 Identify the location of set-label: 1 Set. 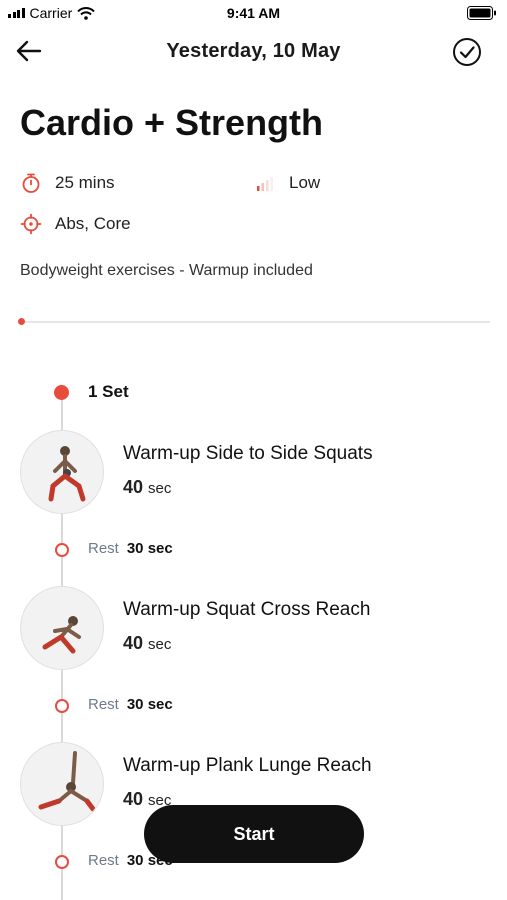
(108, 391).